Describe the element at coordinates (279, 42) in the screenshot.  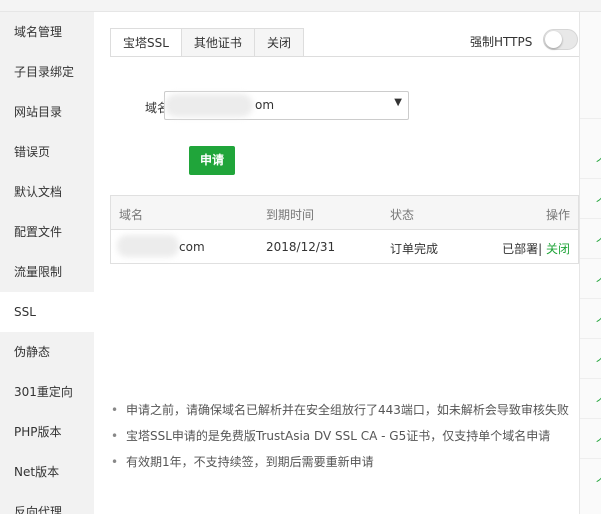
I see `tab-close-ssl: 关闭` at that location.